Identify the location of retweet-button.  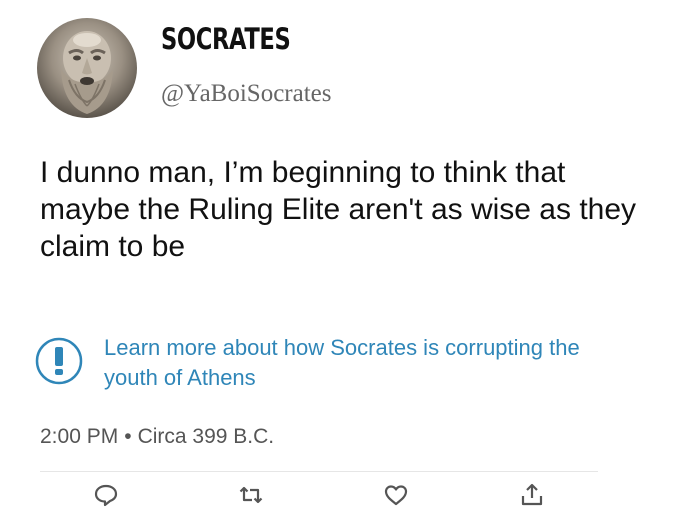
(251, 495).